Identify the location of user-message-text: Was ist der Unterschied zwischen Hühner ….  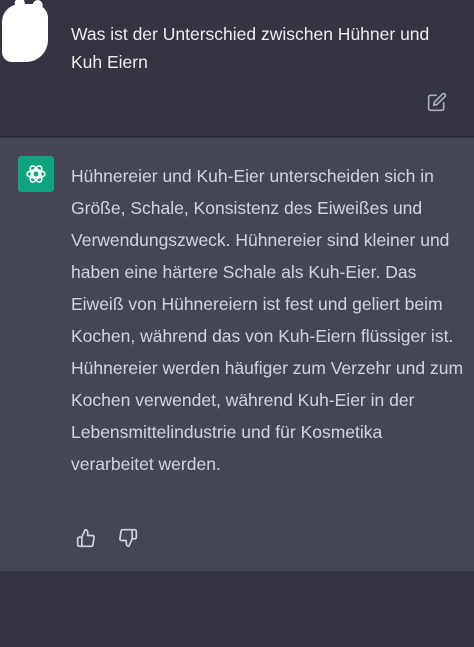
(250, 48).